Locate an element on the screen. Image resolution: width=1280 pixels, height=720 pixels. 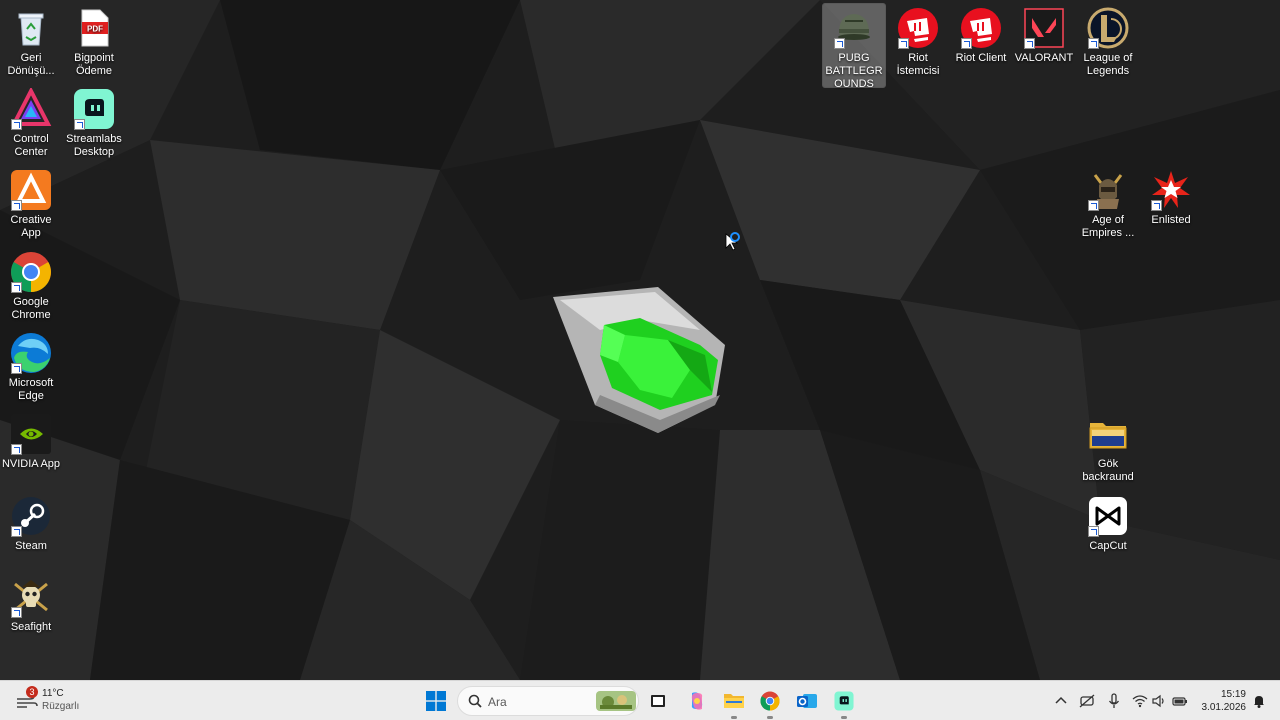
creative-app-shortcut: Creative App is located at coordinates (31, 203).